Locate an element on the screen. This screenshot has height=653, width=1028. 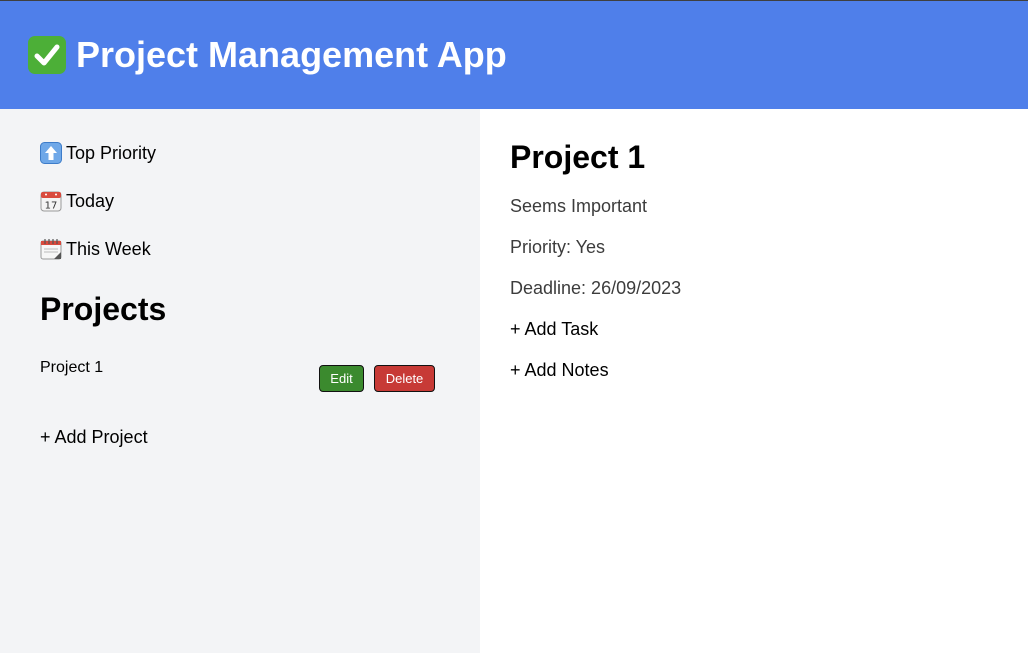
delete-project-button: Delete is located at coordinates (404, 378).